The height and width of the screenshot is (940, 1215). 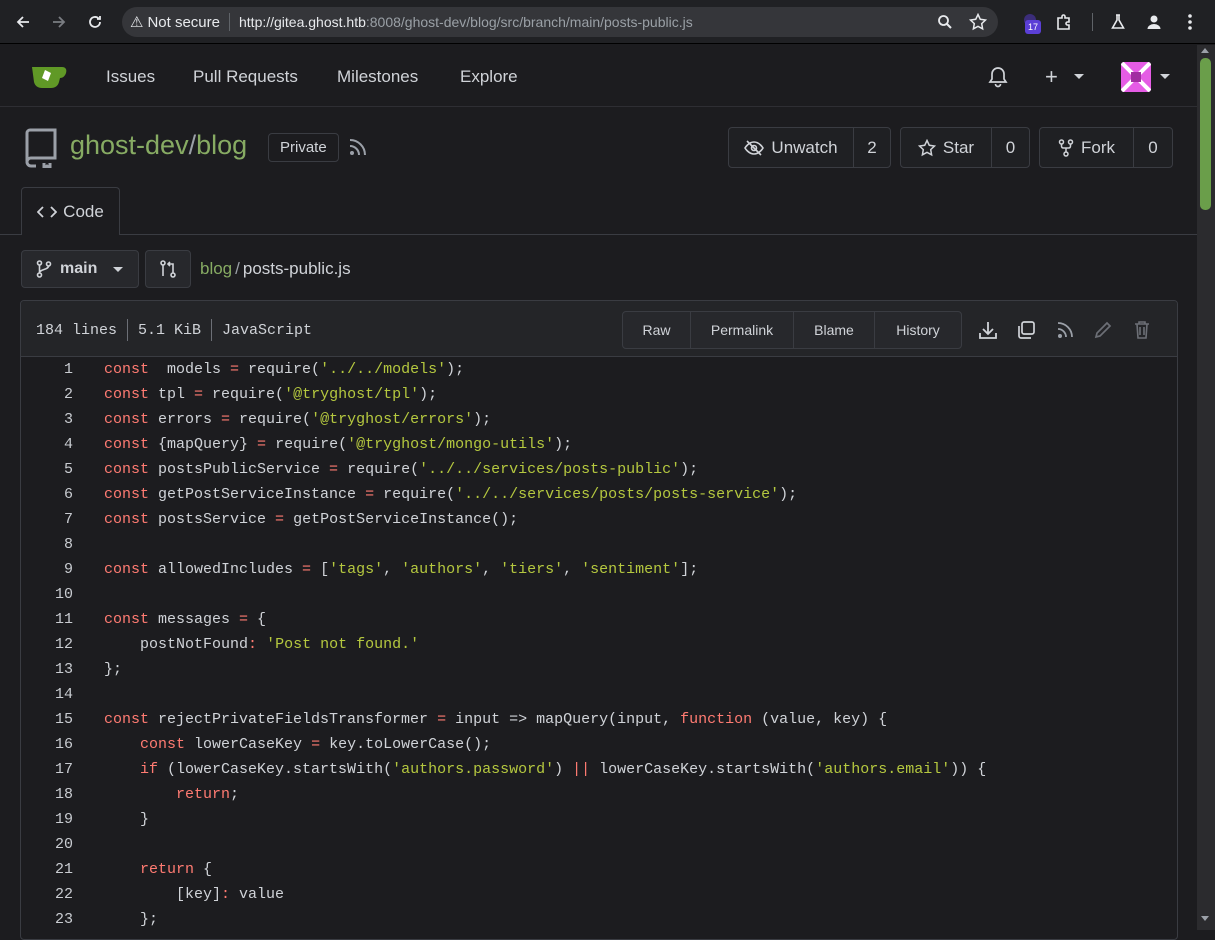 What do you see at coordinates (47, 919) in the screenshot?
I see `line-number: 23` at bounding box center [47, 919].